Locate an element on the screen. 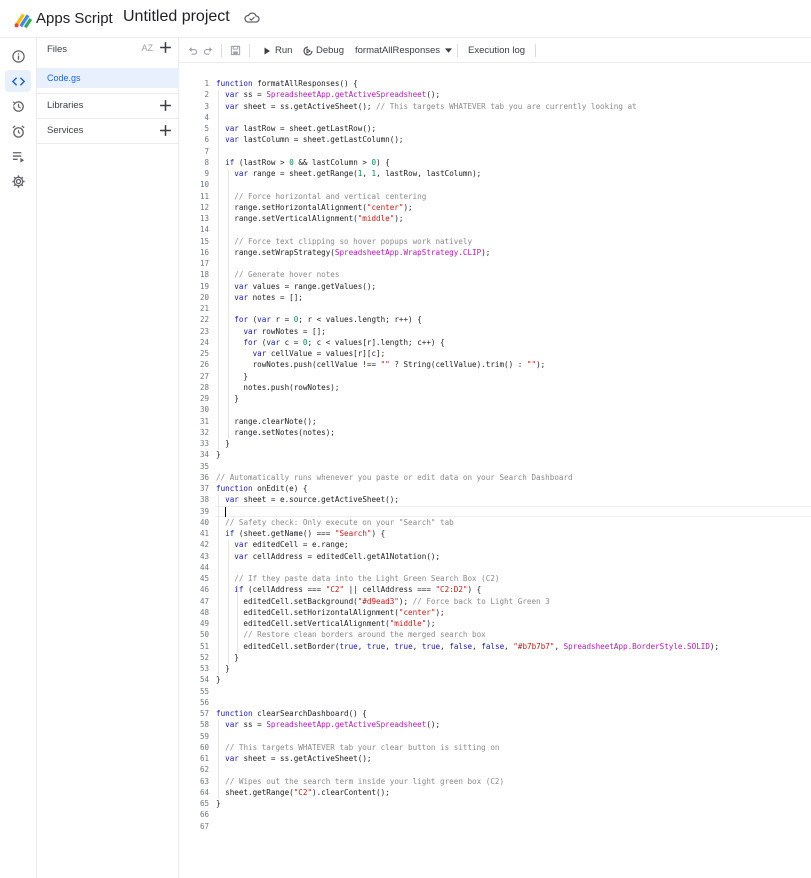 This screenshot has height=878, width=811. code-line: range.setHorizontalAlignment("center"); is located at coordinates (314, 207).